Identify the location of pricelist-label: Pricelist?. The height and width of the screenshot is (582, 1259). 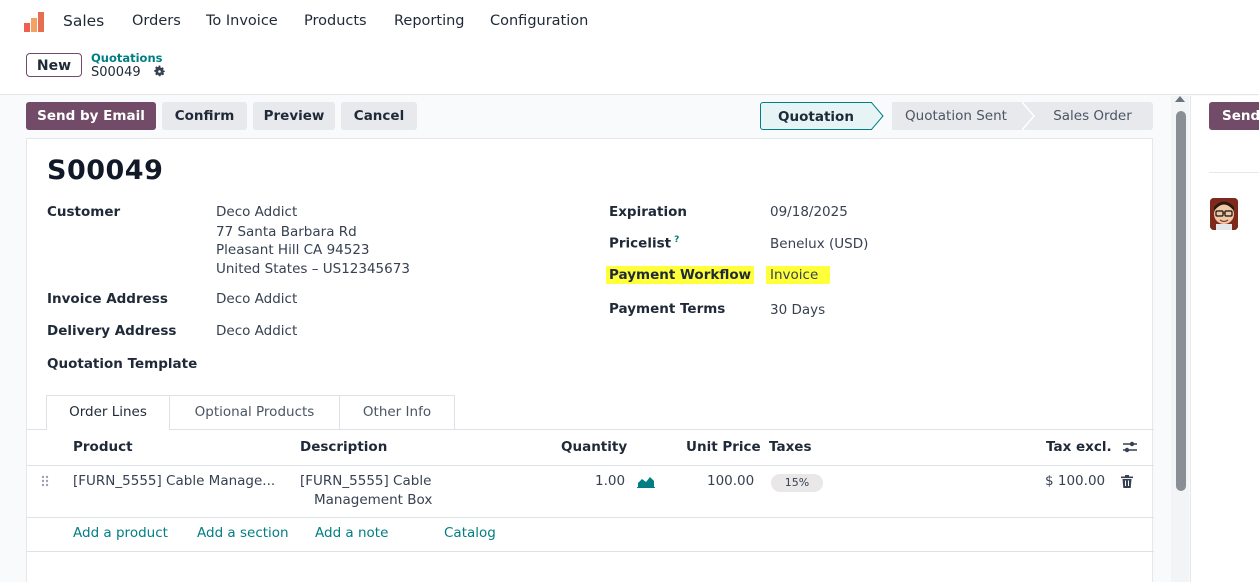
(644, 243).